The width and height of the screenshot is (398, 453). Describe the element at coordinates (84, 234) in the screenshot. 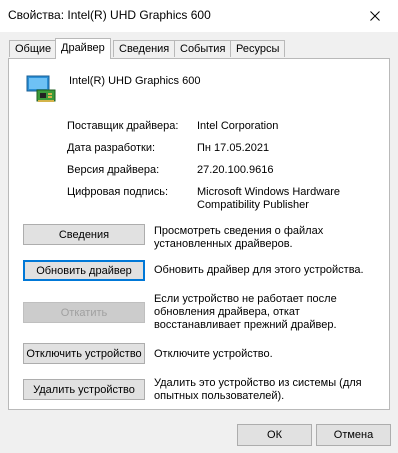

I see `driver-details-button: Сведения` at that location.